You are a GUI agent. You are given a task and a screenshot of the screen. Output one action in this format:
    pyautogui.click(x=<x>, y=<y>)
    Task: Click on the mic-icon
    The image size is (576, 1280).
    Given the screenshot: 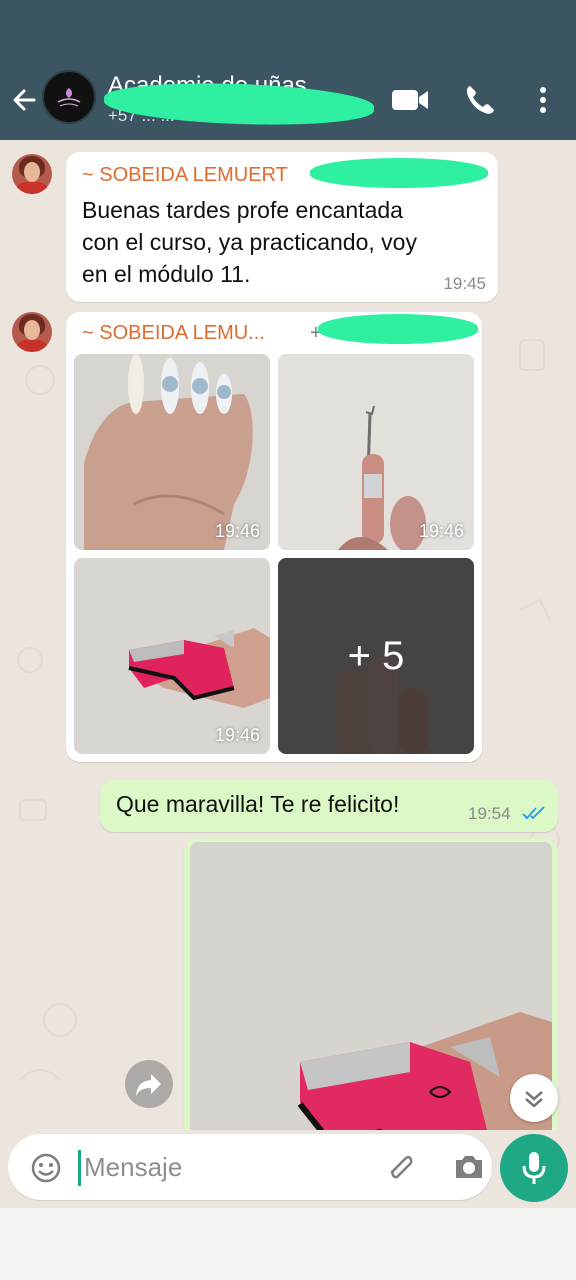 What is the action you would take?
    pyautogui.click(x=534, y=1168)
    